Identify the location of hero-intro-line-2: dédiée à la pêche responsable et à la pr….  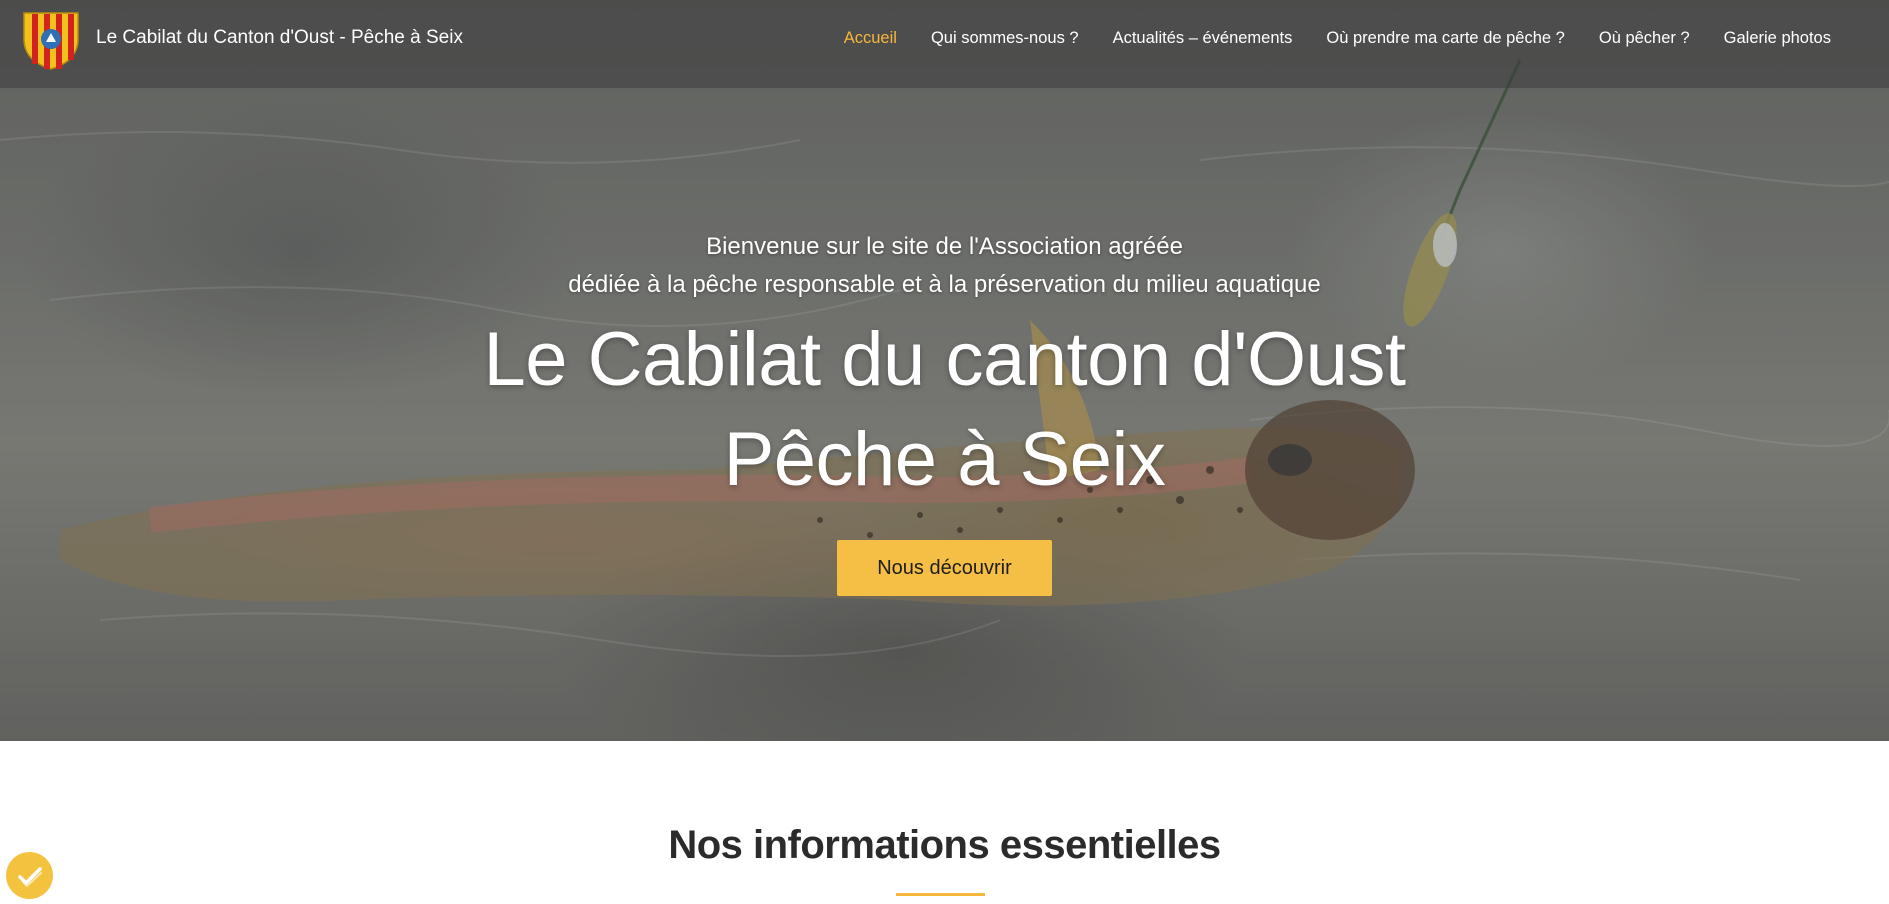
(944, 284).